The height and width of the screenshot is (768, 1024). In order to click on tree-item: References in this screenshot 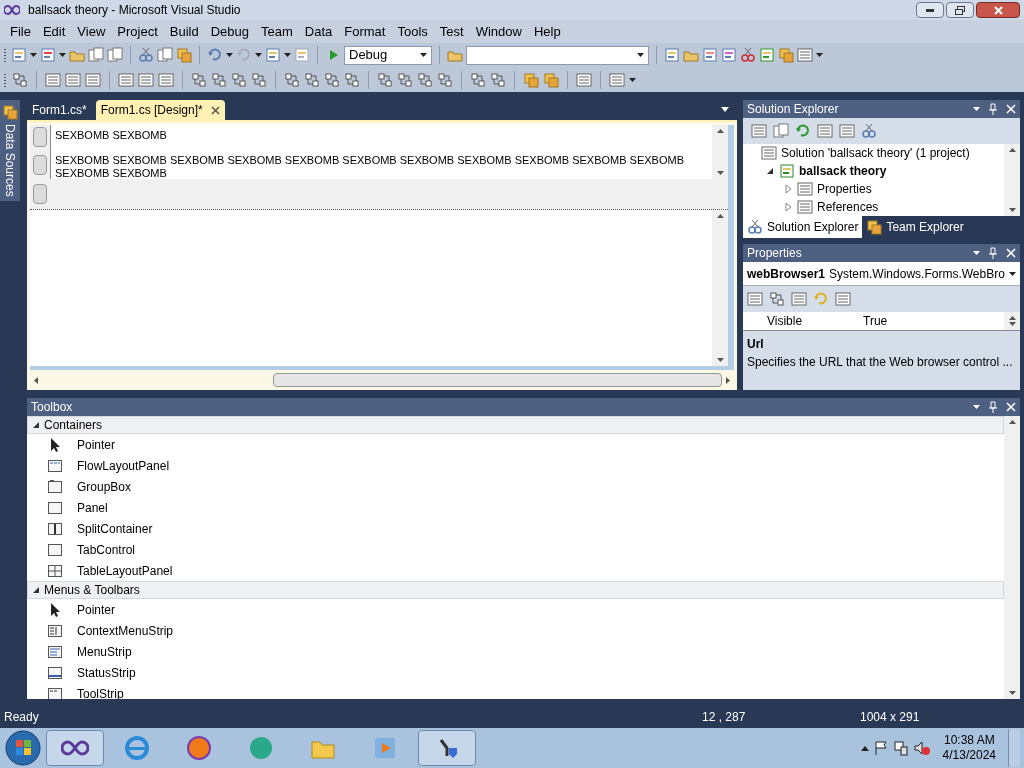, I will do `click(848, 207)`.